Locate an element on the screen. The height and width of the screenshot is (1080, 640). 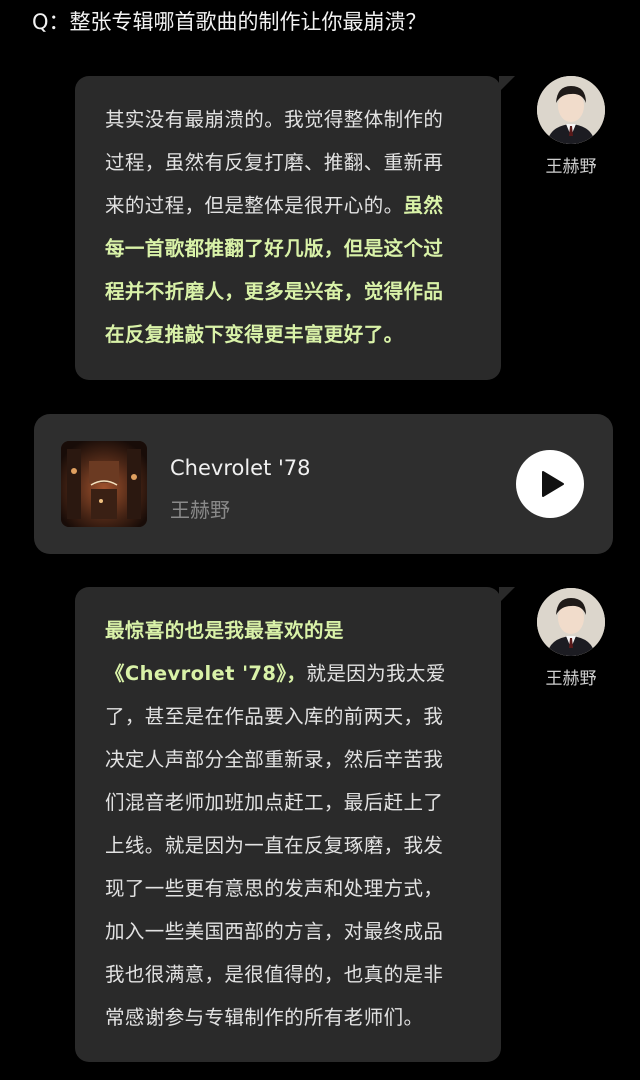
body-text: 来的过程，但是整体是很开心的。 is located at coordinates (254, 205).